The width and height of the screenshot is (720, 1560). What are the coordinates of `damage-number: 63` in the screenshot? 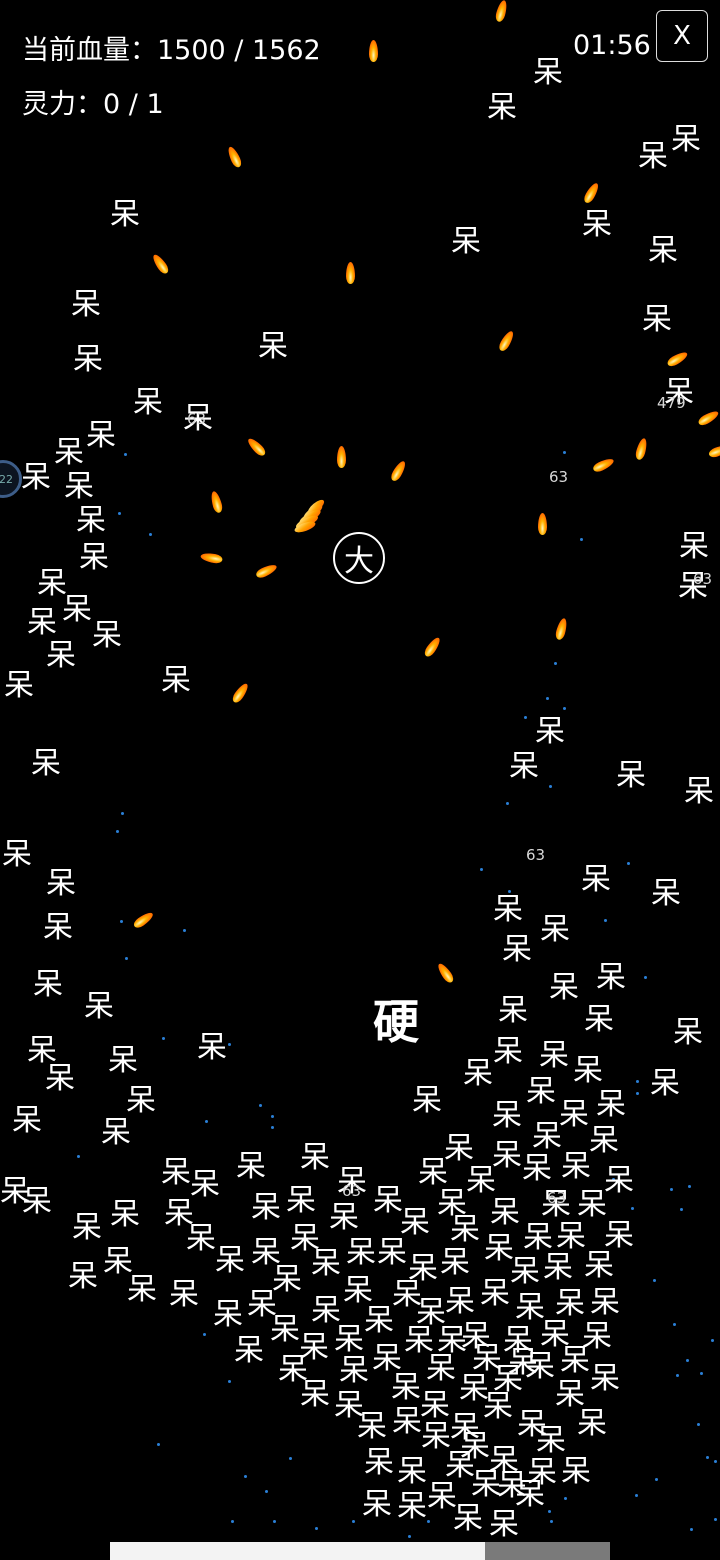 It's located at (197, 419).